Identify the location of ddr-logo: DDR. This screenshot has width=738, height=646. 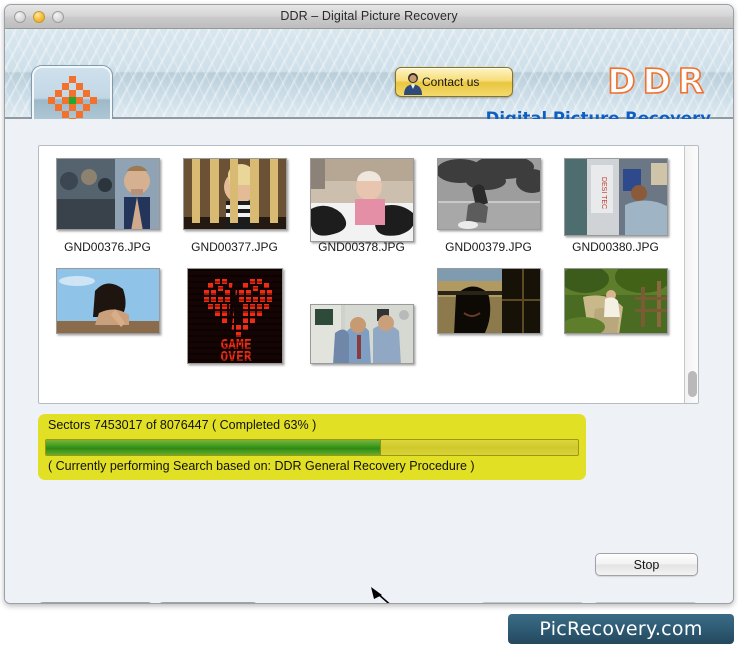
(659, 82).